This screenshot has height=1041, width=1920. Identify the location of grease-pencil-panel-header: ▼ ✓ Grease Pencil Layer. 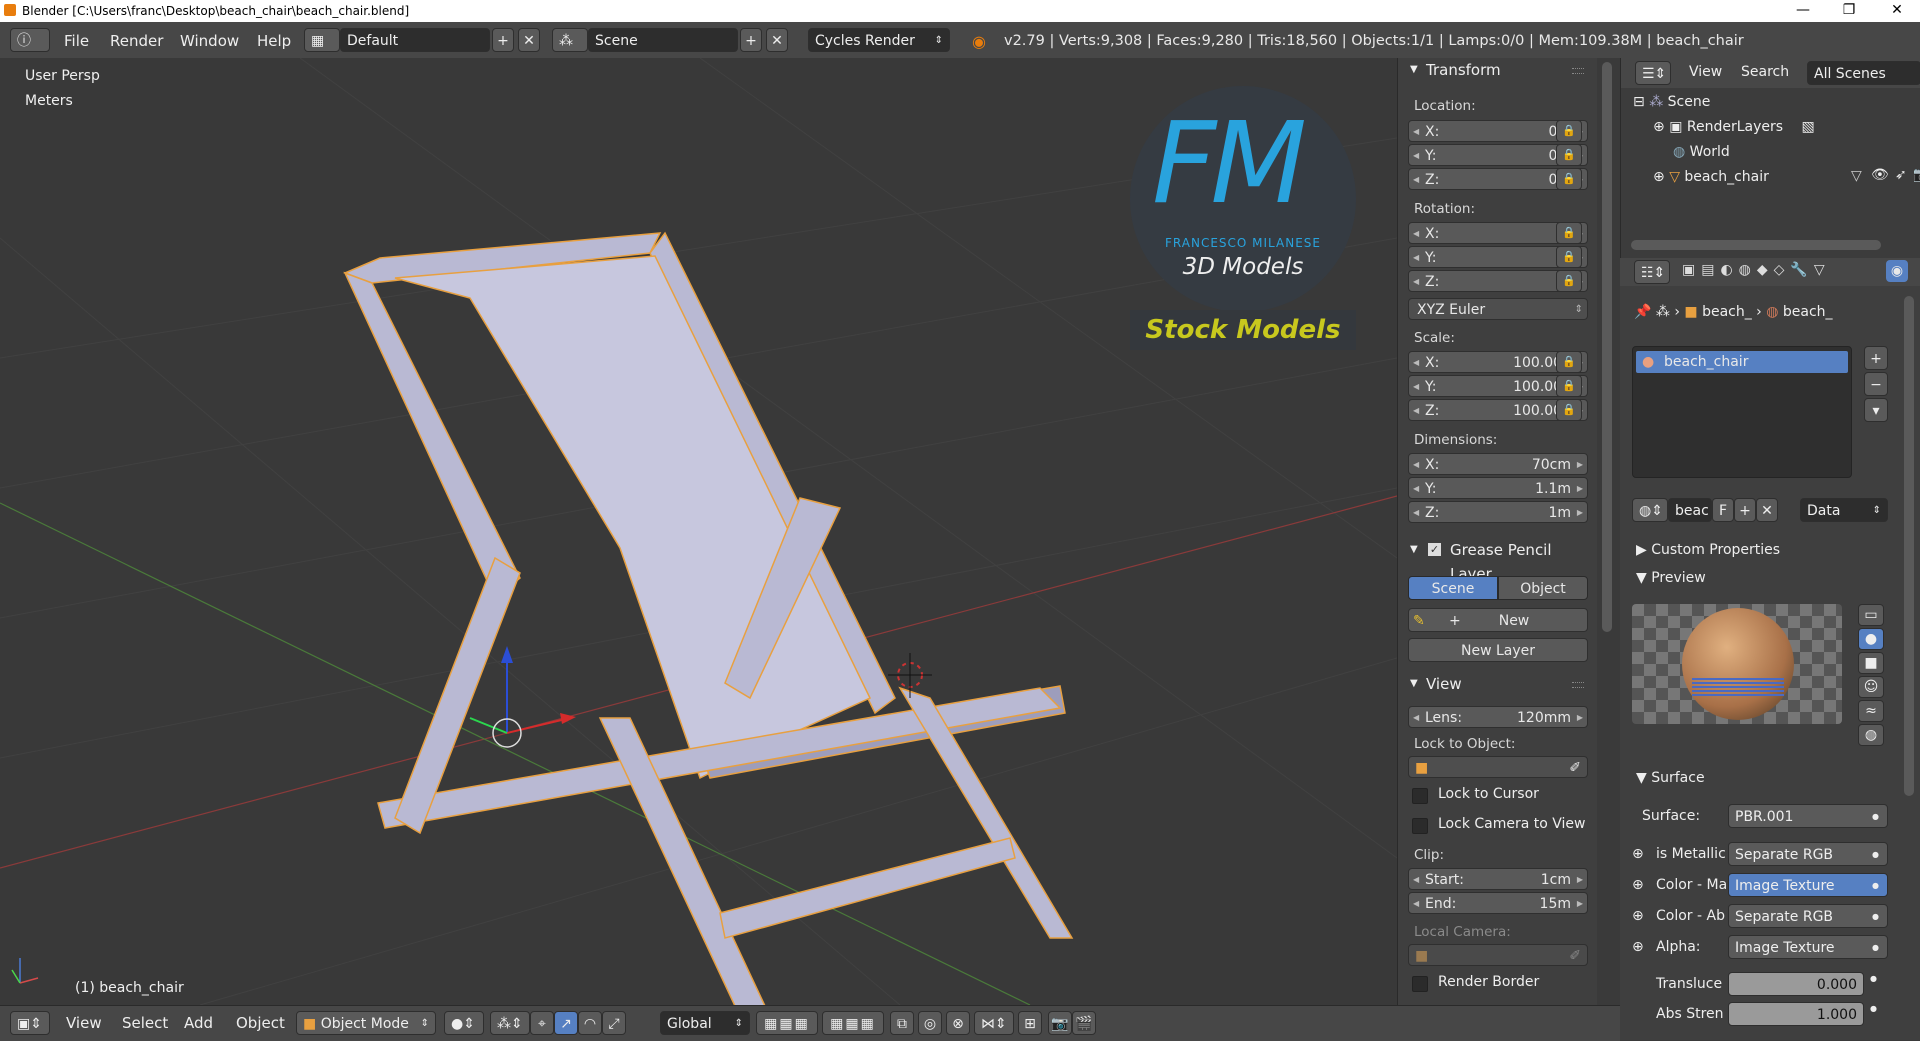
(1498, 560).